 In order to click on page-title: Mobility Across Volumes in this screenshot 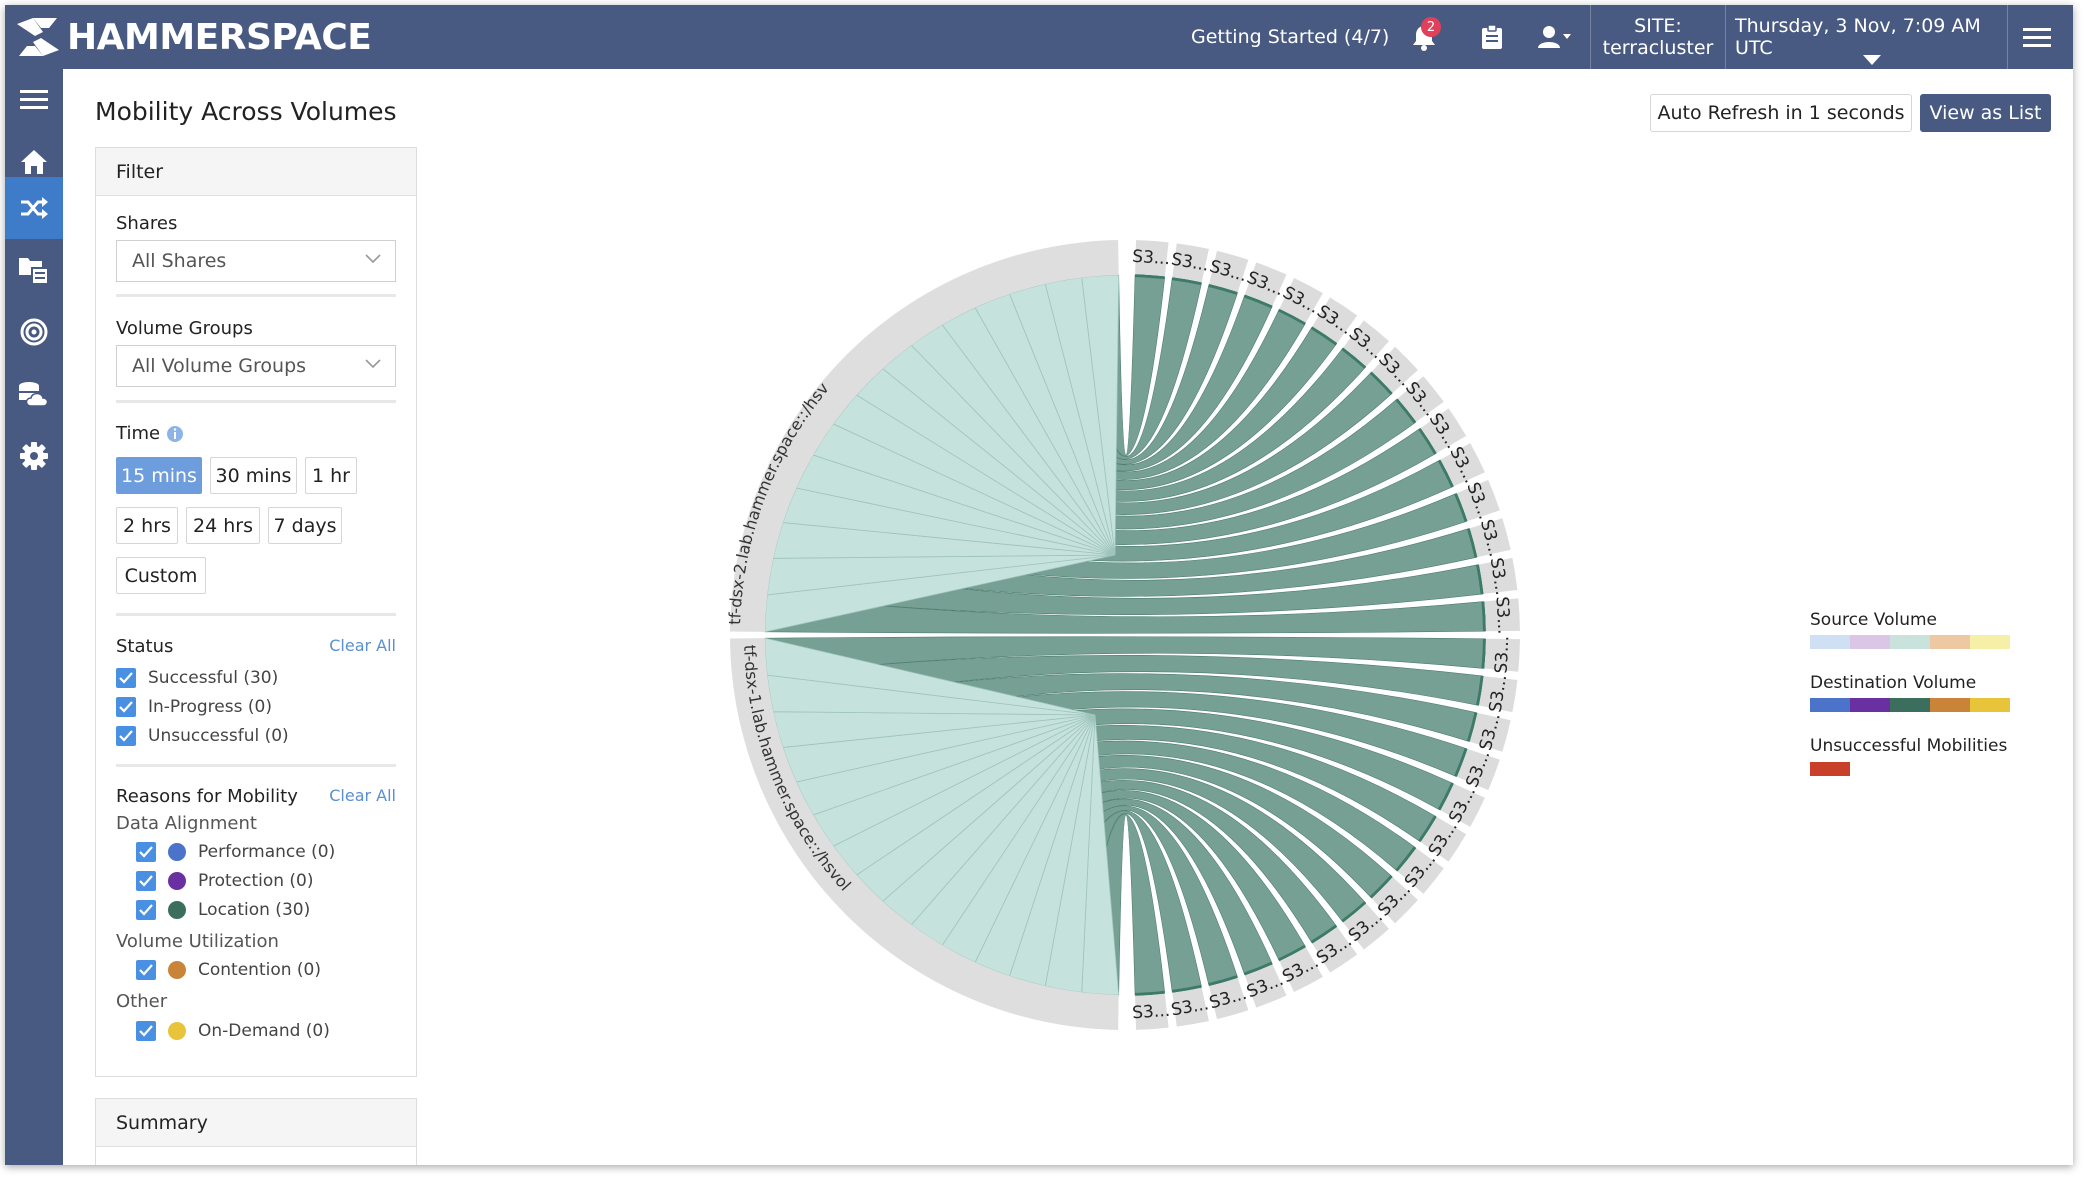, I will do `click(246, 111)`.